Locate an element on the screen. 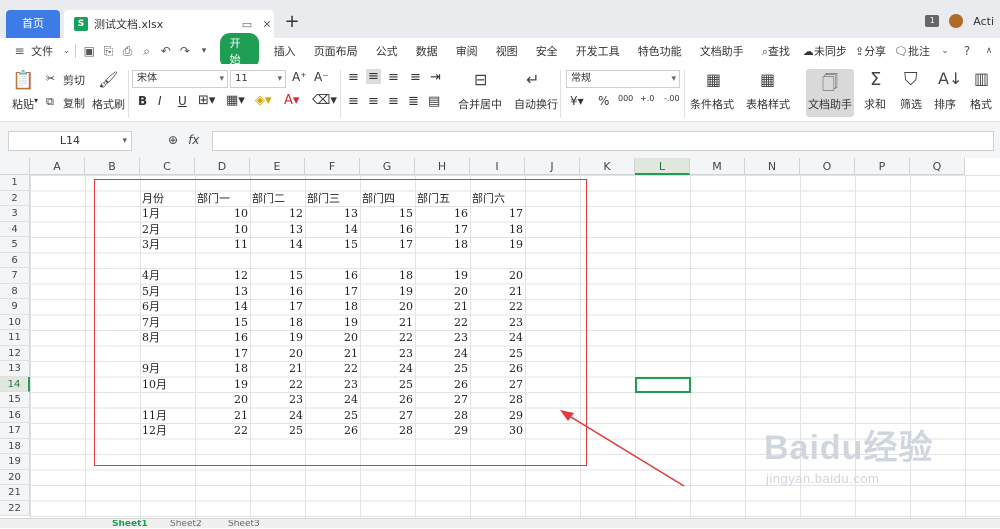 The height and width of the screenshot is (529, 1000). align-middle-icon: ≡ is located at coordinates (373, 76).